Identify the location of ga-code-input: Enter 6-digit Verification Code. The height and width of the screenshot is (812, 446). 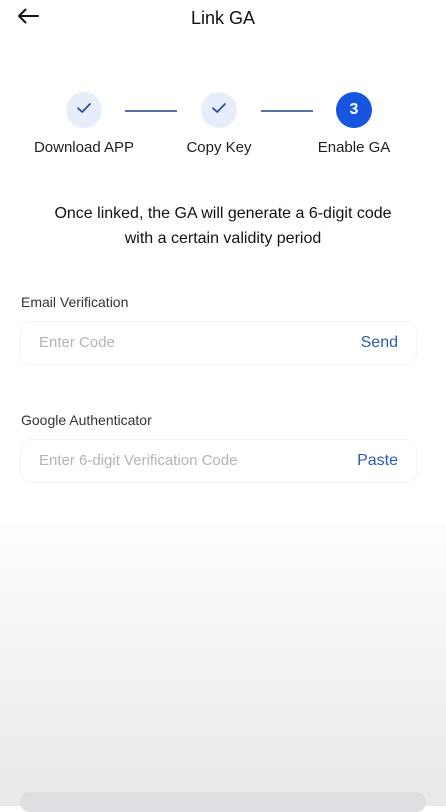
(138, 461).